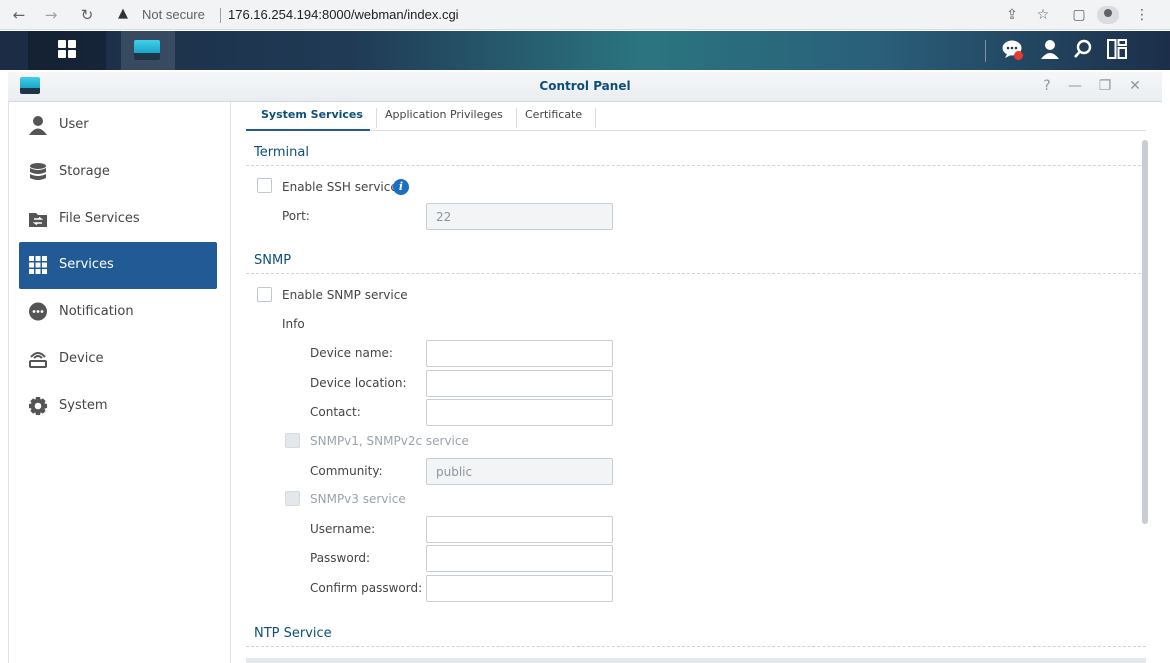  What do you see at coordinates (519, 529) in the screenshot?
I see `username-field` at bounding box center [519, 529].